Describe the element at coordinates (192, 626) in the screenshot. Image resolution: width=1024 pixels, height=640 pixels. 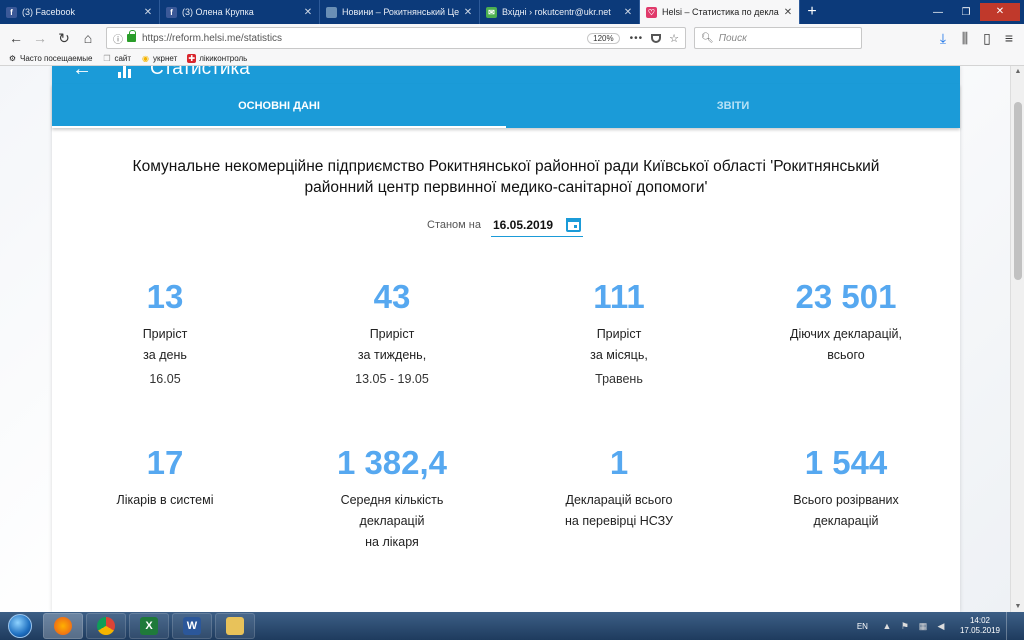
I see `taskbar-word: W` at that location.